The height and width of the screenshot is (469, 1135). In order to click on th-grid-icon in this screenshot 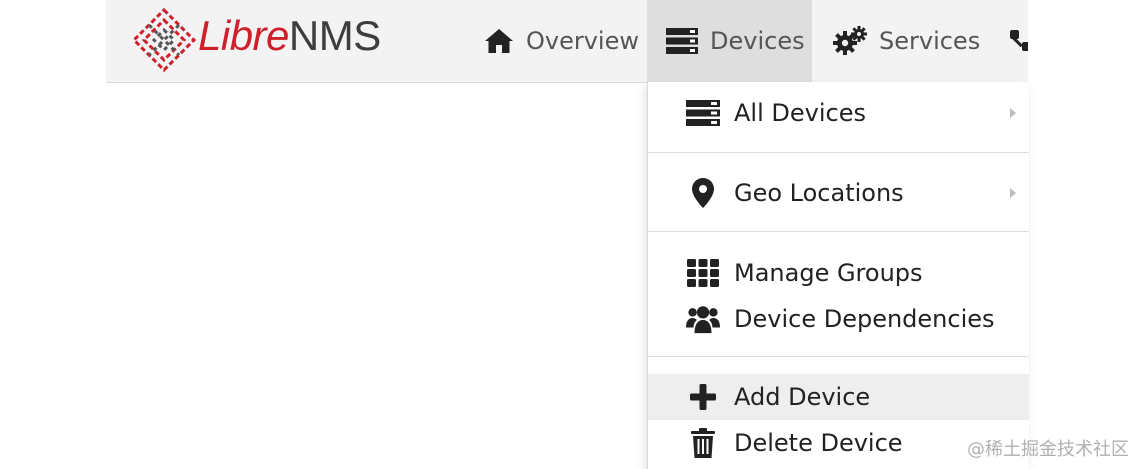, I will do `click(703, 273)`.